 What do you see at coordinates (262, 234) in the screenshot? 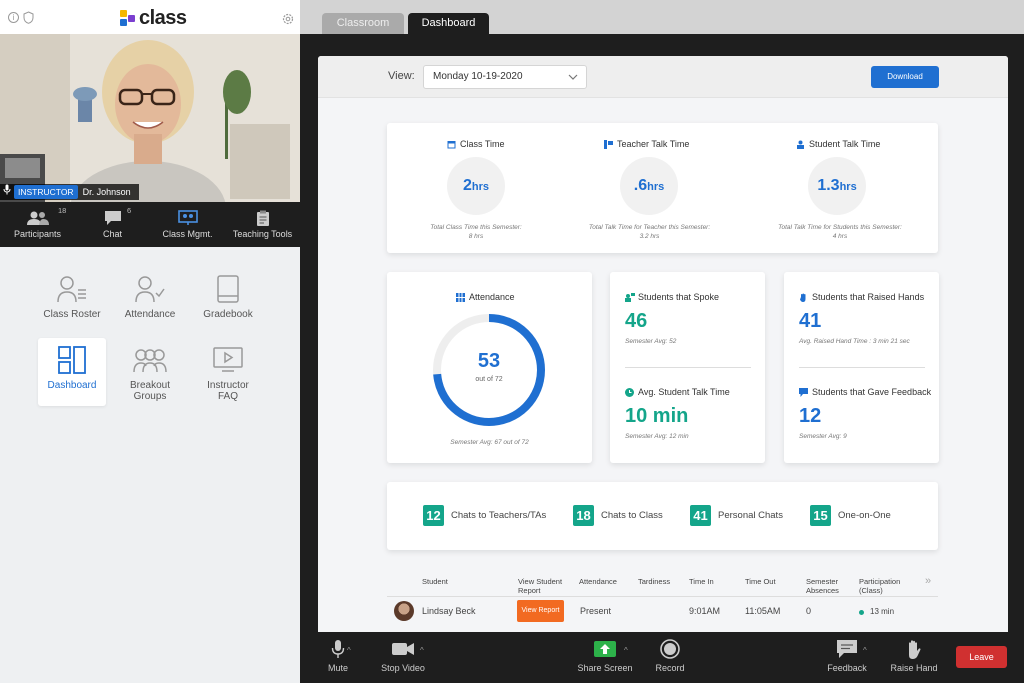
I see `teaching-tools-label: Teaching Tools` at bounding box center [262, 234].